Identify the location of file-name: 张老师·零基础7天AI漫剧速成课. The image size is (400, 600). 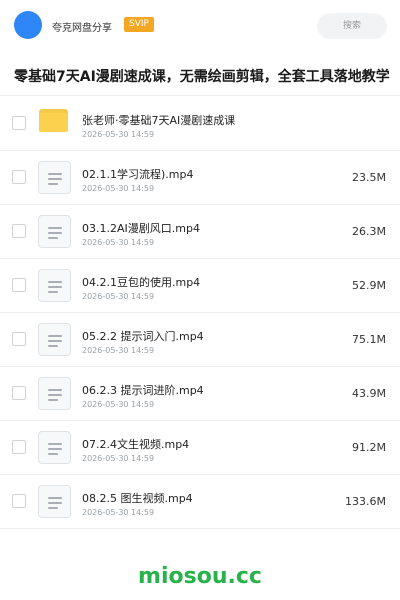
(158, 120).